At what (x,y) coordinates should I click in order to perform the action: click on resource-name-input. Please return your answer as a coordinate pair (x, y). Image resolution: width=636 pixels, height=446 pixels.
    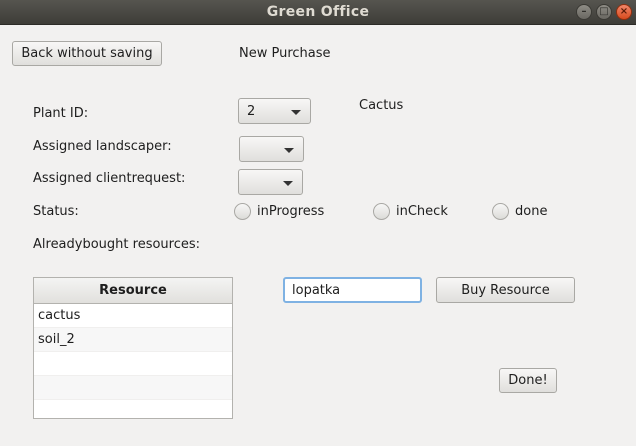
    Looking at the image, I should click on (352, 290).